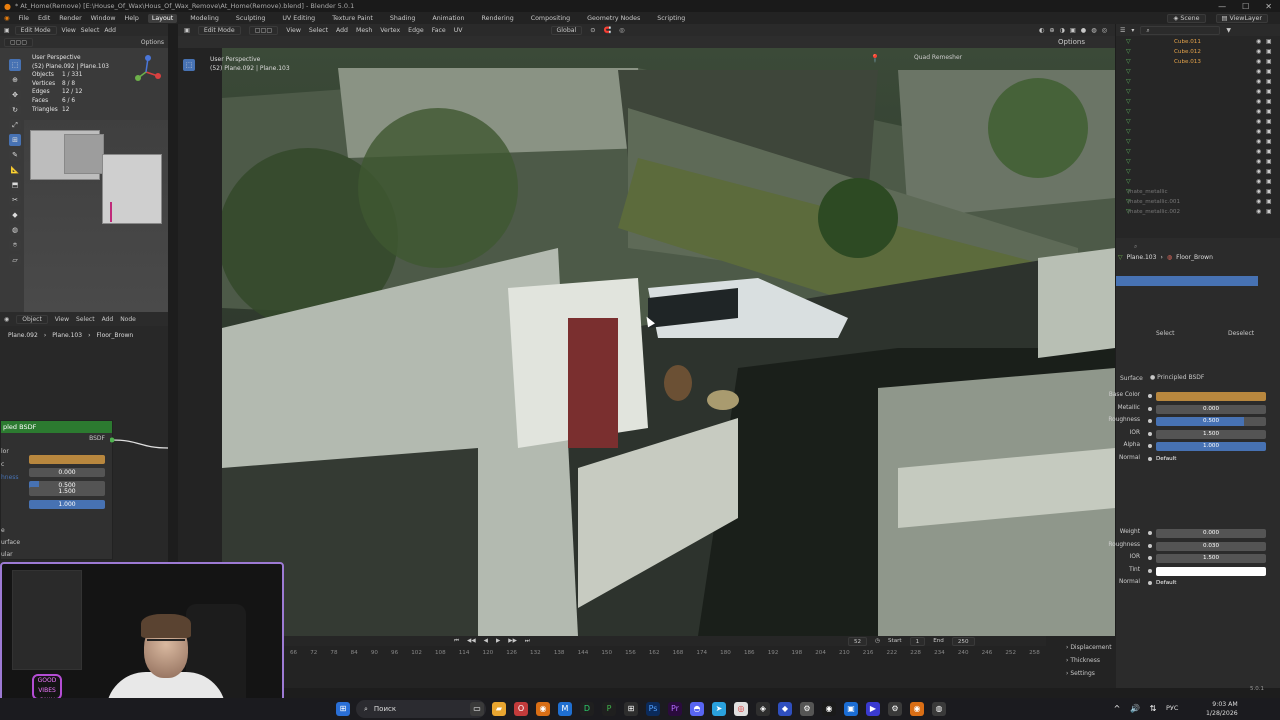 This screenshot has width=1280, height=720. Describe the element at coordinates (189, 65) in the screenshot. I see `select-box-icon: ⬚` at that location.